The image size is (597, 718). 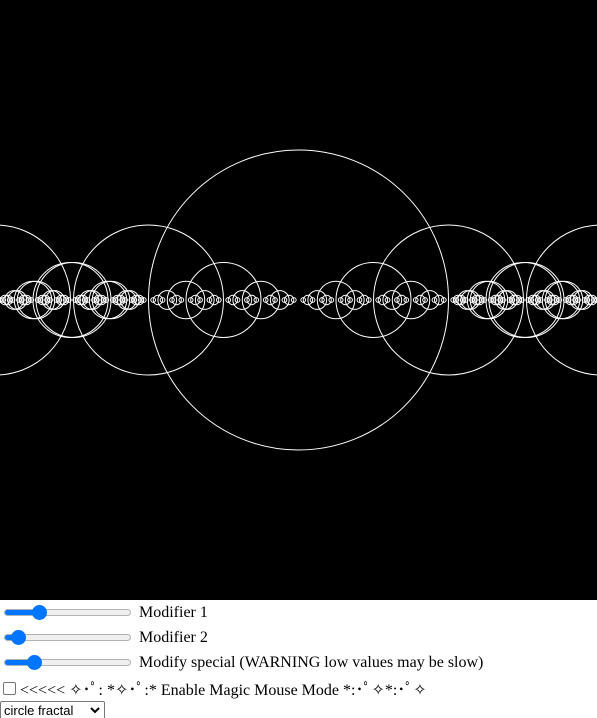 What do you see at coordinates (39, 710) in the screenshot?
I see `mode-select-value: circle fractal` at bounding box center [39, 710].